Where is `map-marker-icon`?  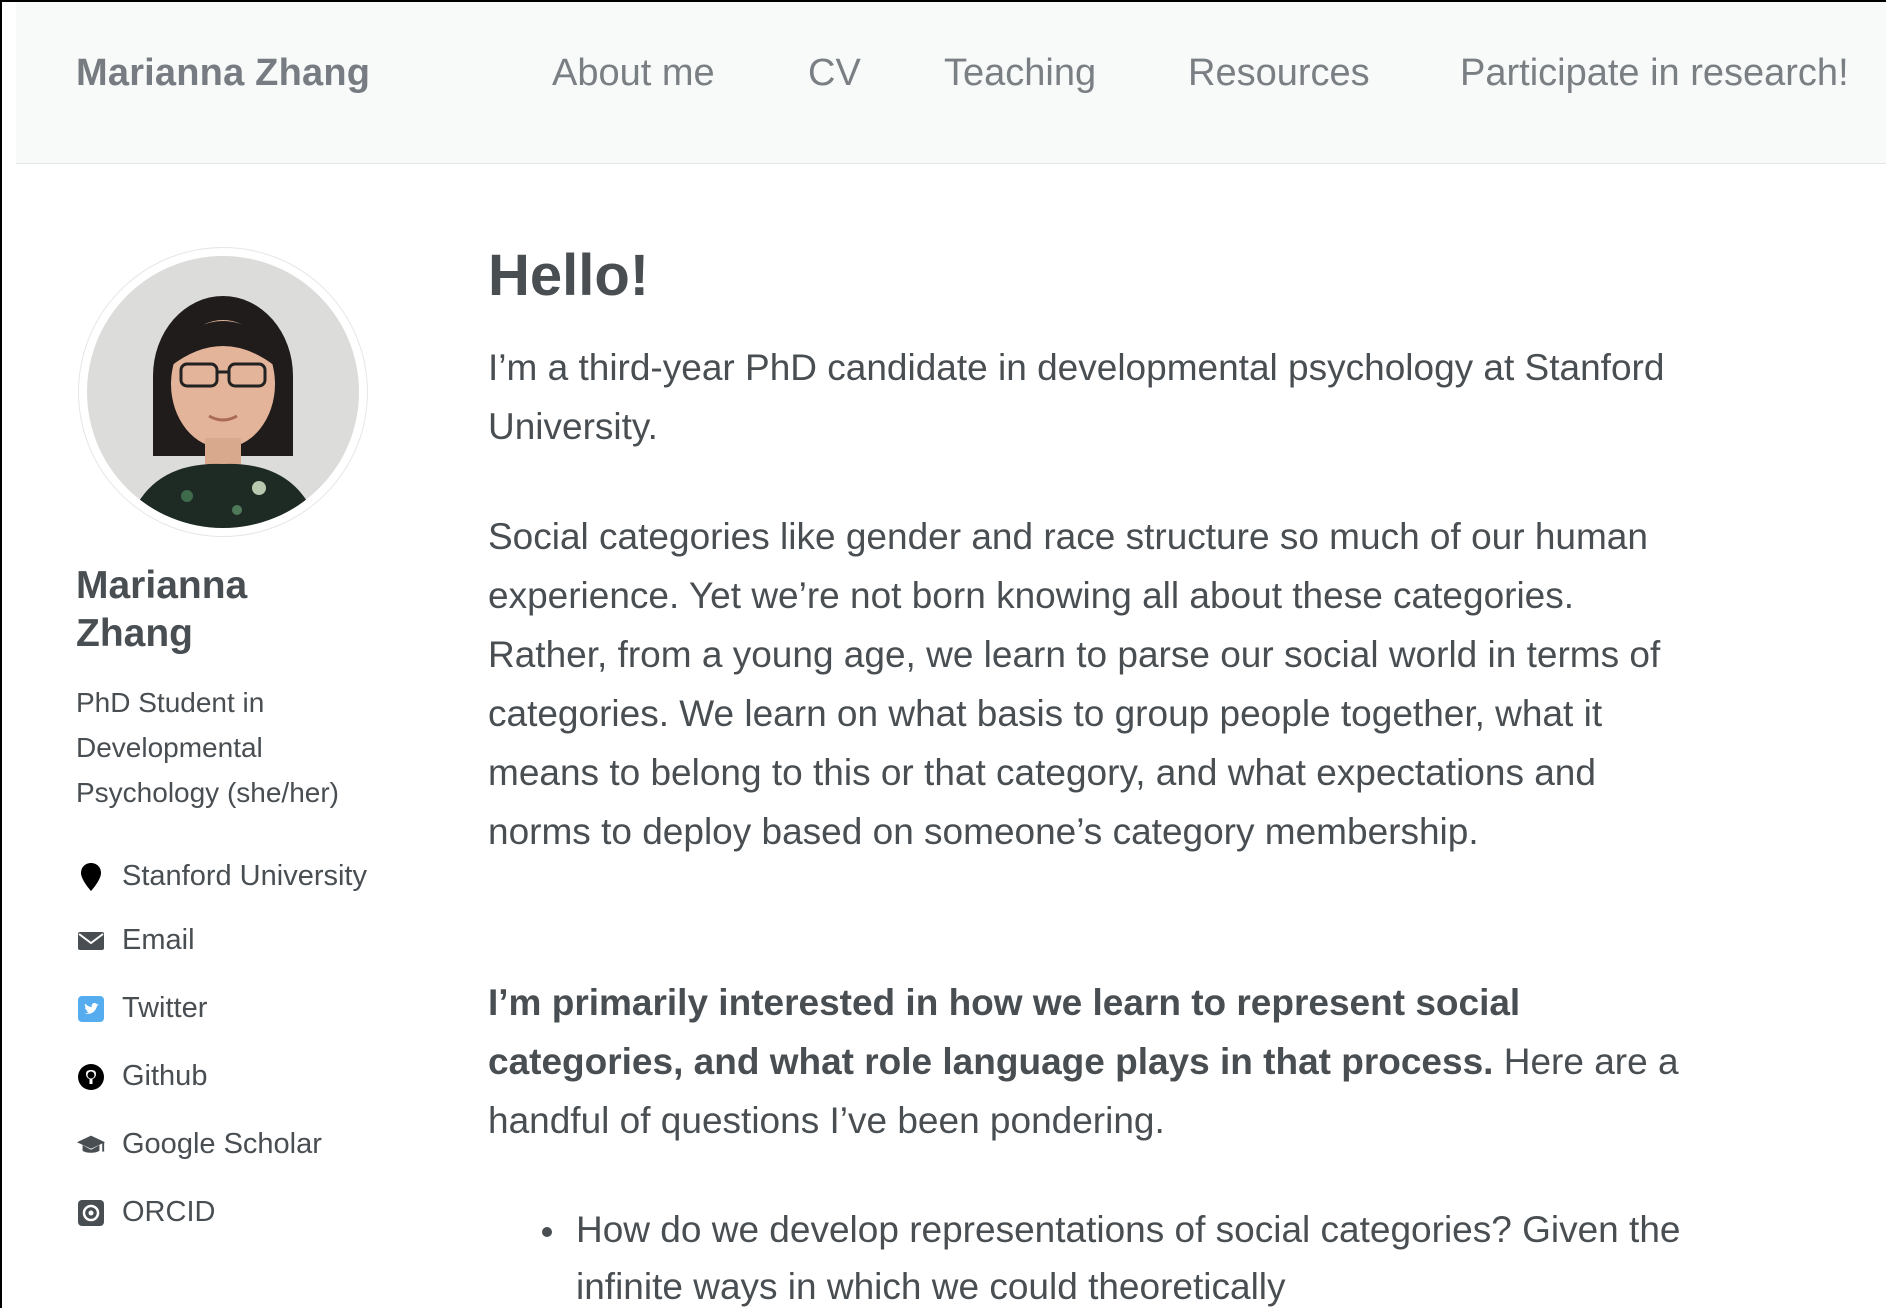
map-marker-icon is located at coordinates (91, 877).